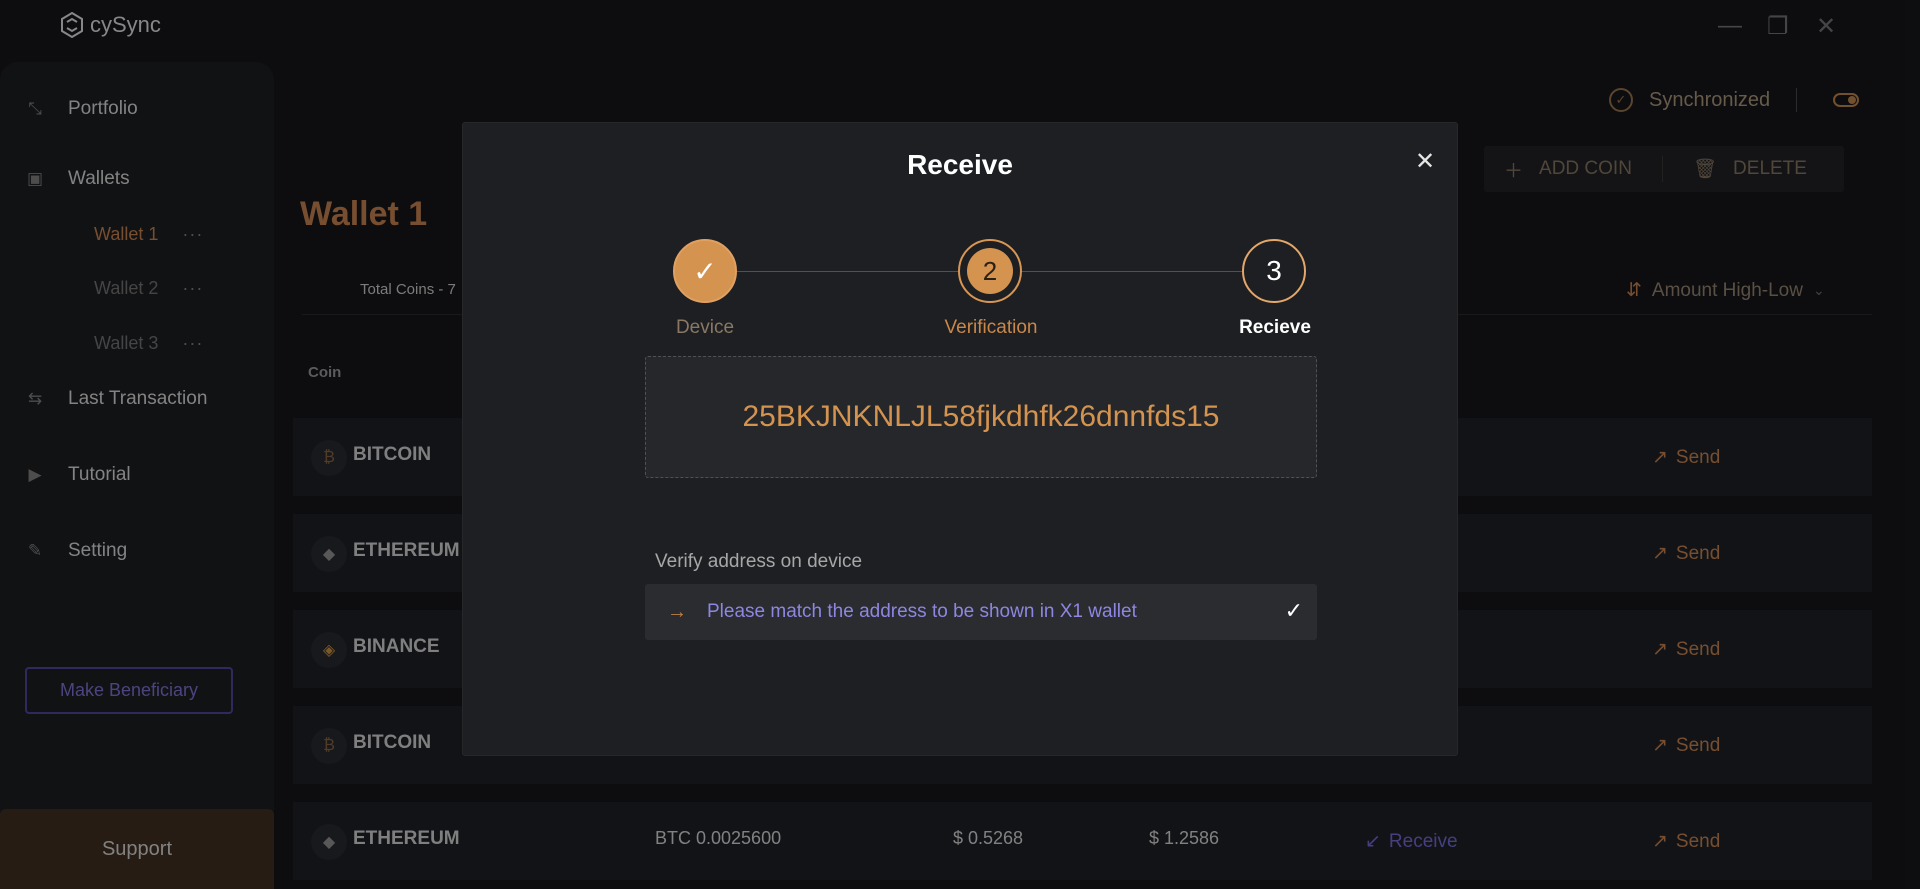  Describe the element at coordinates (960, 164) in the screenshot. I see `modal-title: Receive` at that location.